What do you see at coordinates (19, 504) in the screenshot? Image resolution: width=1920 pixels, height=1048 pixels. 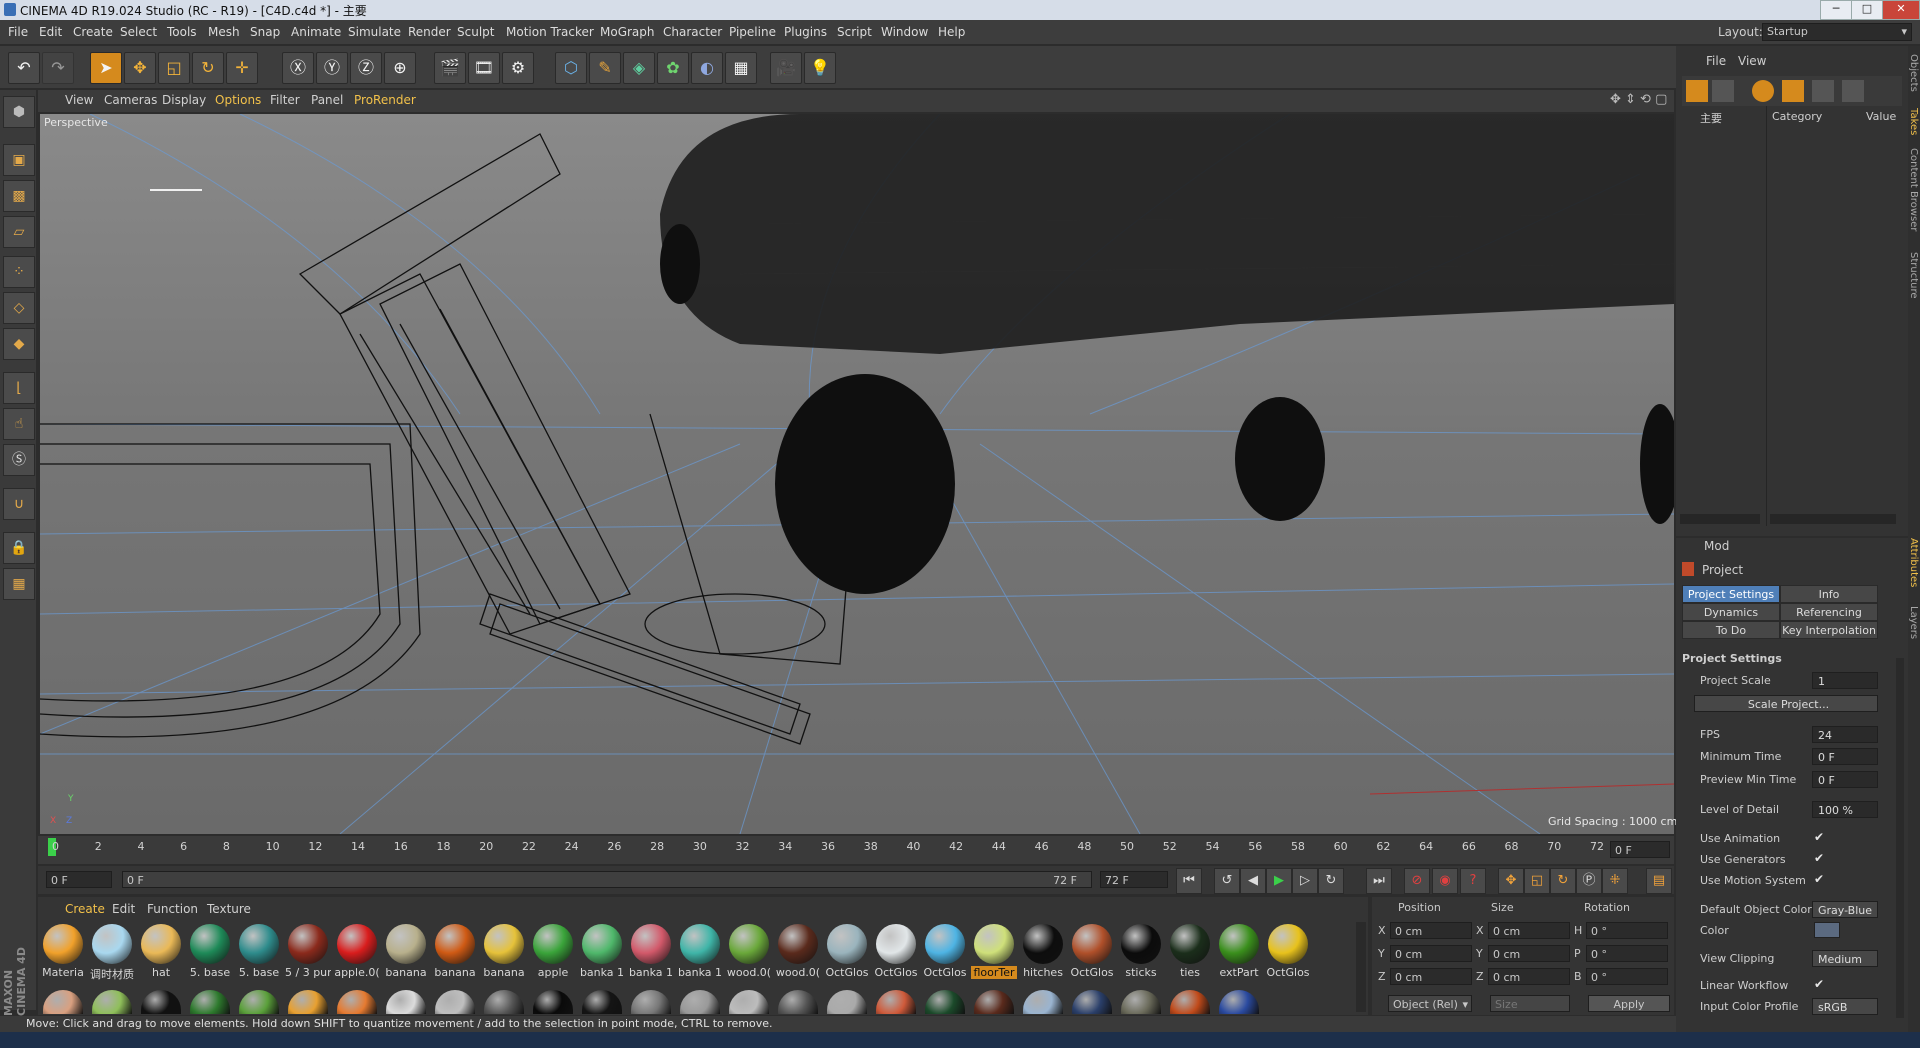 I see `magnet-button: ∪` at bounding box center [19, 504].